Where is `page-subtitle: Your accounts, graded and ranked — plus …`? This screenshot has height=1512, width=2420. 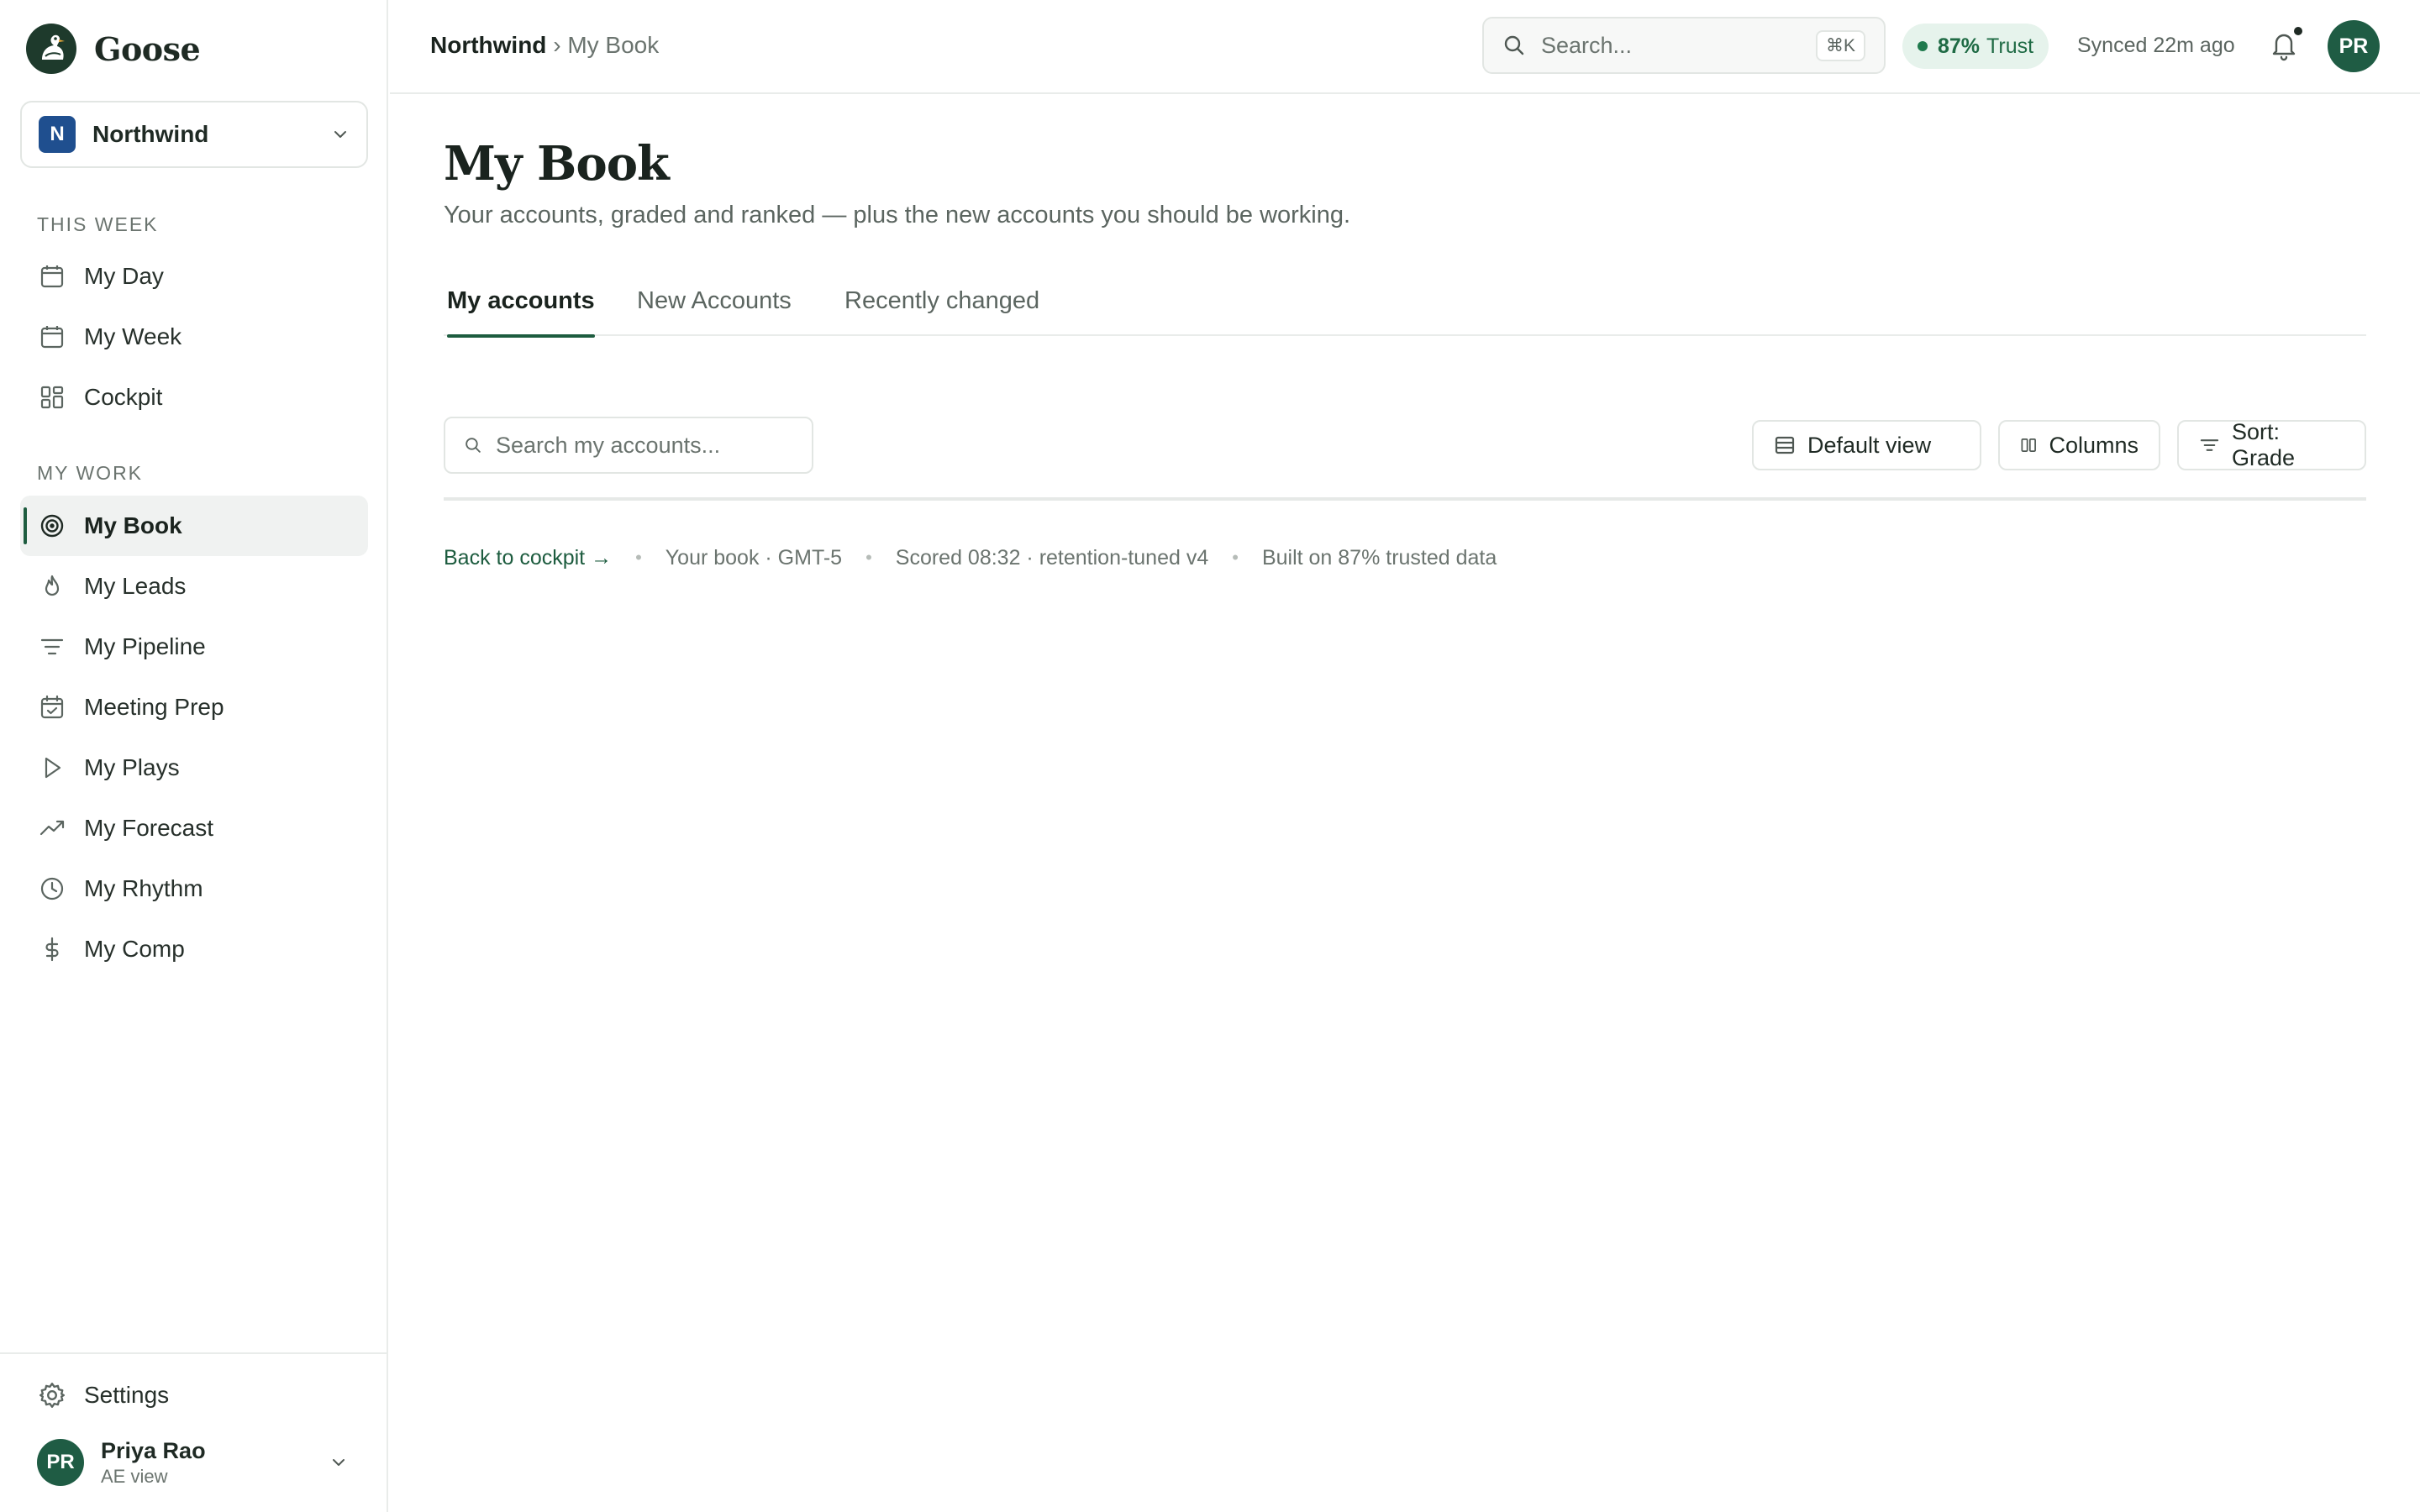
page-subtitle: Your accounts, graded and ranked — plus … is located at coordinates (898, 215).